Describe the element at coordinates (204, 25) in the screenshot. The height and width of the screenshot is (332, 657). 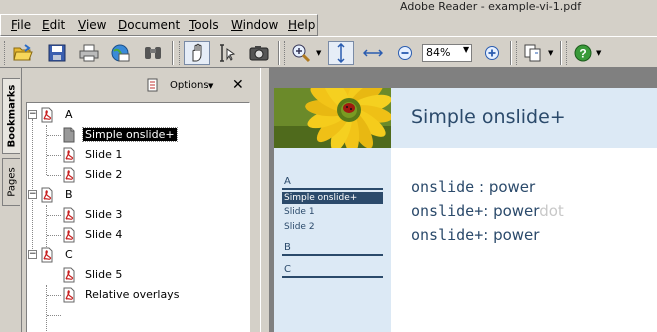
I see `menu-tools: Tools` at that location.